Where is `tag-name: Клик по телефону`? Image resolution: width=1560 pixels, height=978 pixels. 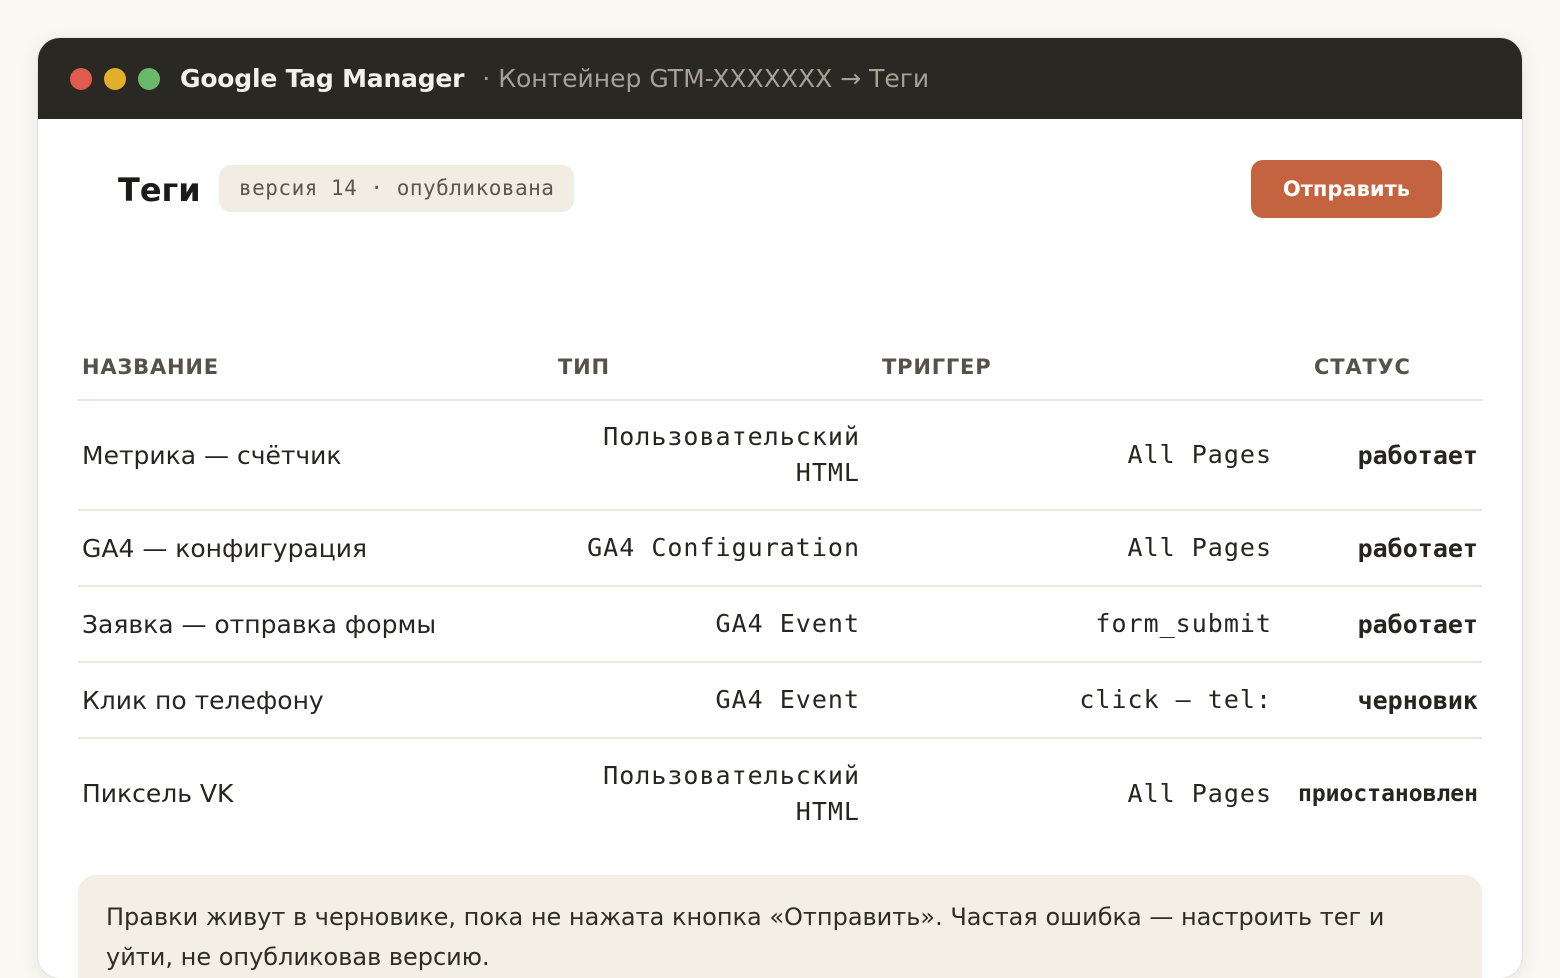 tag-name: Клик по телефону is located at coordinates (316, 700).